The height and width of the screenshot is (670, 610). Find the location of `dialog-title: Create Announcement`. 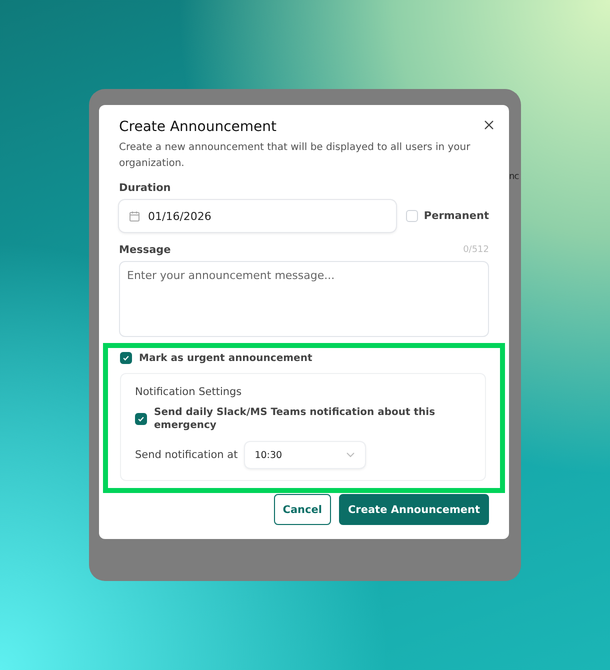

dialog-title: Create Announcement is located at coordinates (198, 127).